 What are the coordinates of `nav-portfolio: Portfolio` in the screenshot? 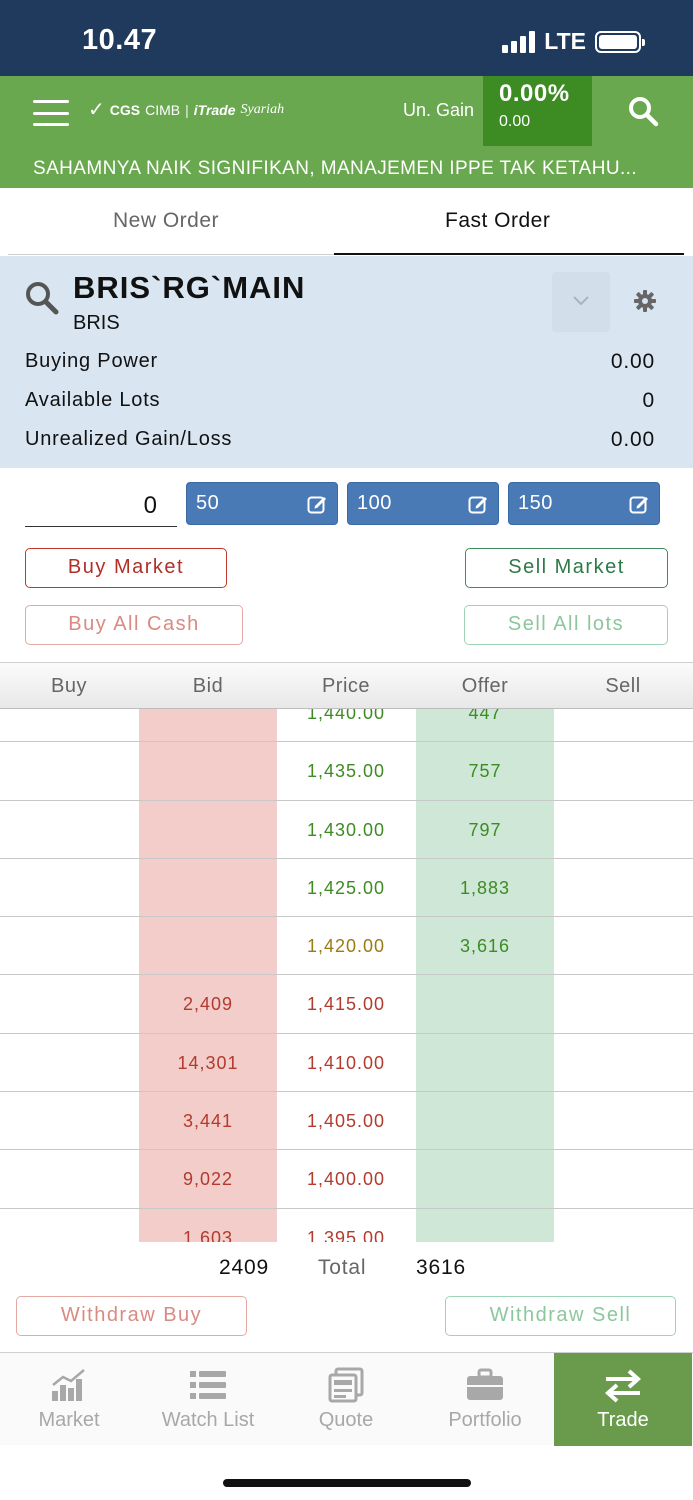 It's located at (485, 1399).